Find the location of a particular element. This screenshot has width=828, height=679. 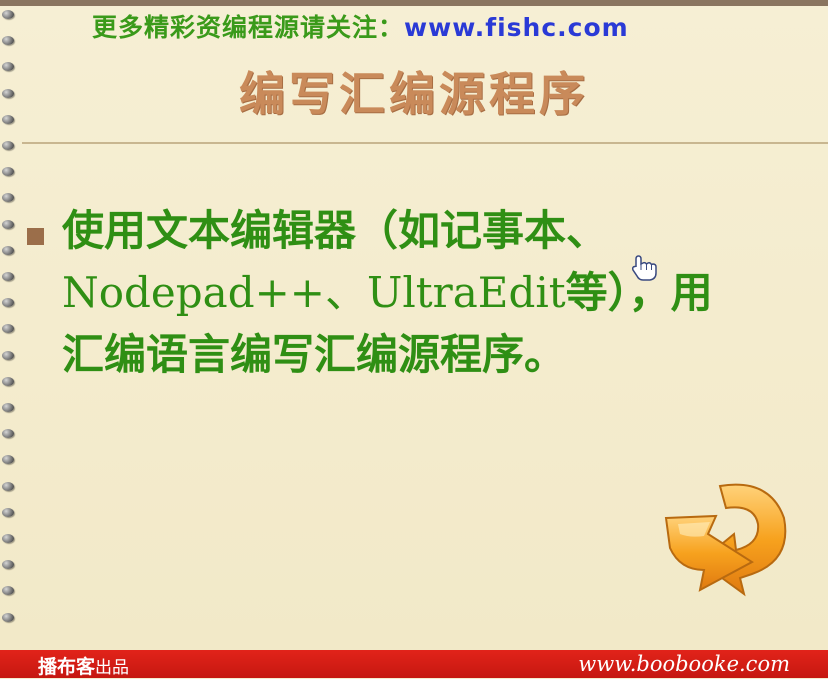

footer-brand-name: 播布客 is located at coordinates (67, 667).